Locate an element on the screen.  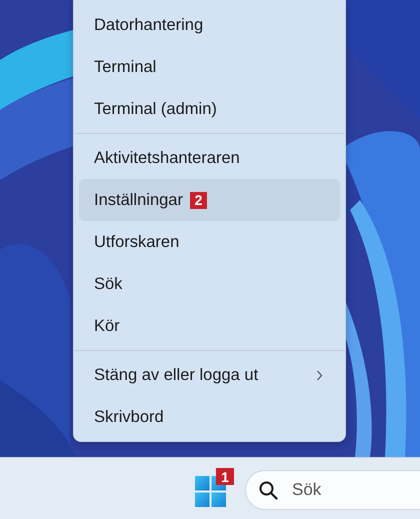
menu-item: Inställningar 2 is located at coordinates (209, 200).